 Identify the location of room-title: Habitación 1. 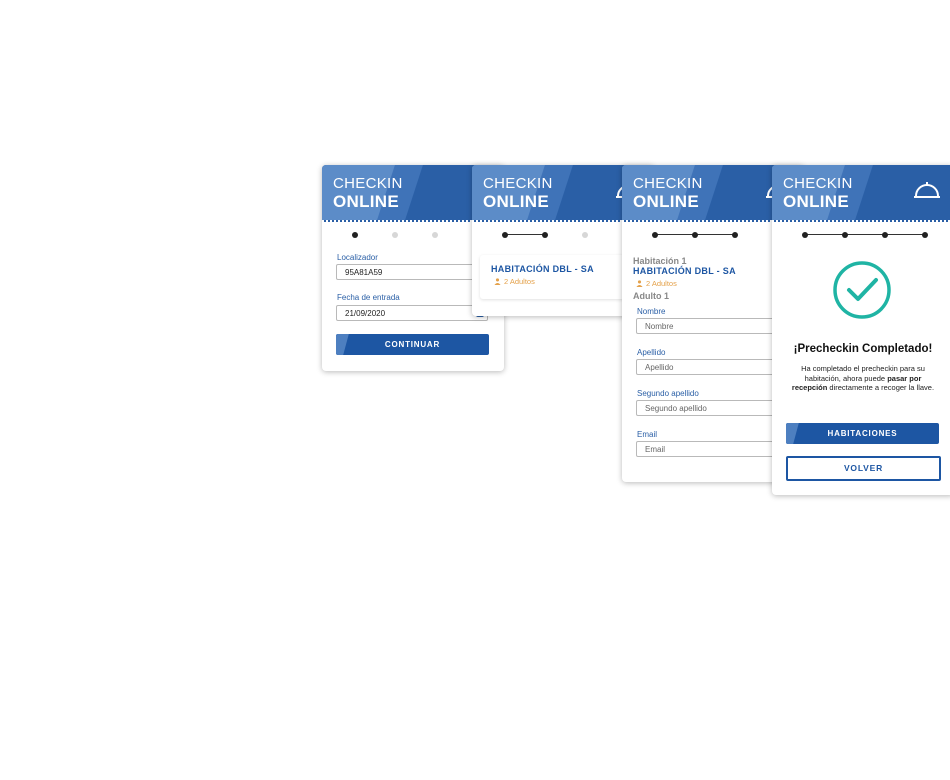
(660, 261).